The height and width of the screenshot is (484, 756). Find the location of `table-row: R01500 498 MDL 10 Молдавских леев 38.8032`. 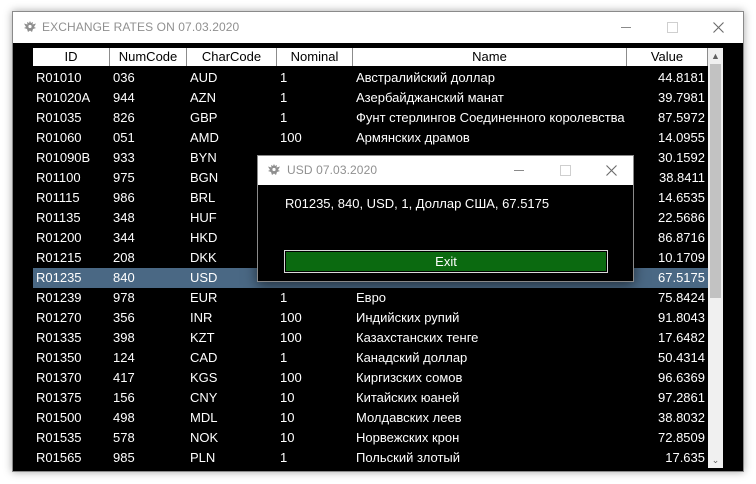

table-row: R01500 498 MDL 10 Молдавских леев 38.8032 is located at coordinates (370, 418).